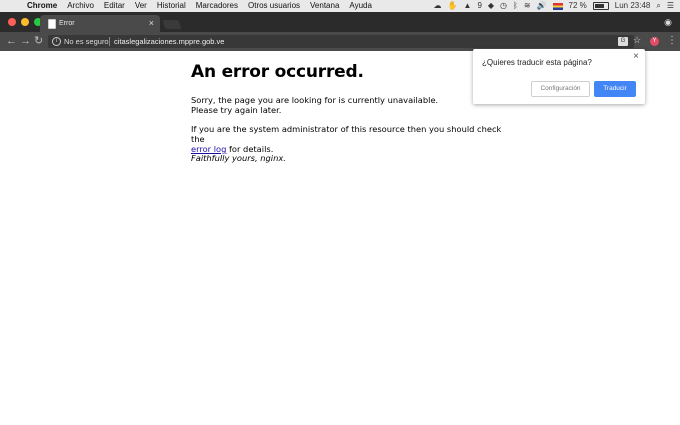  I want to click on incognito-profile-icon: ◉, so click(668, 22).